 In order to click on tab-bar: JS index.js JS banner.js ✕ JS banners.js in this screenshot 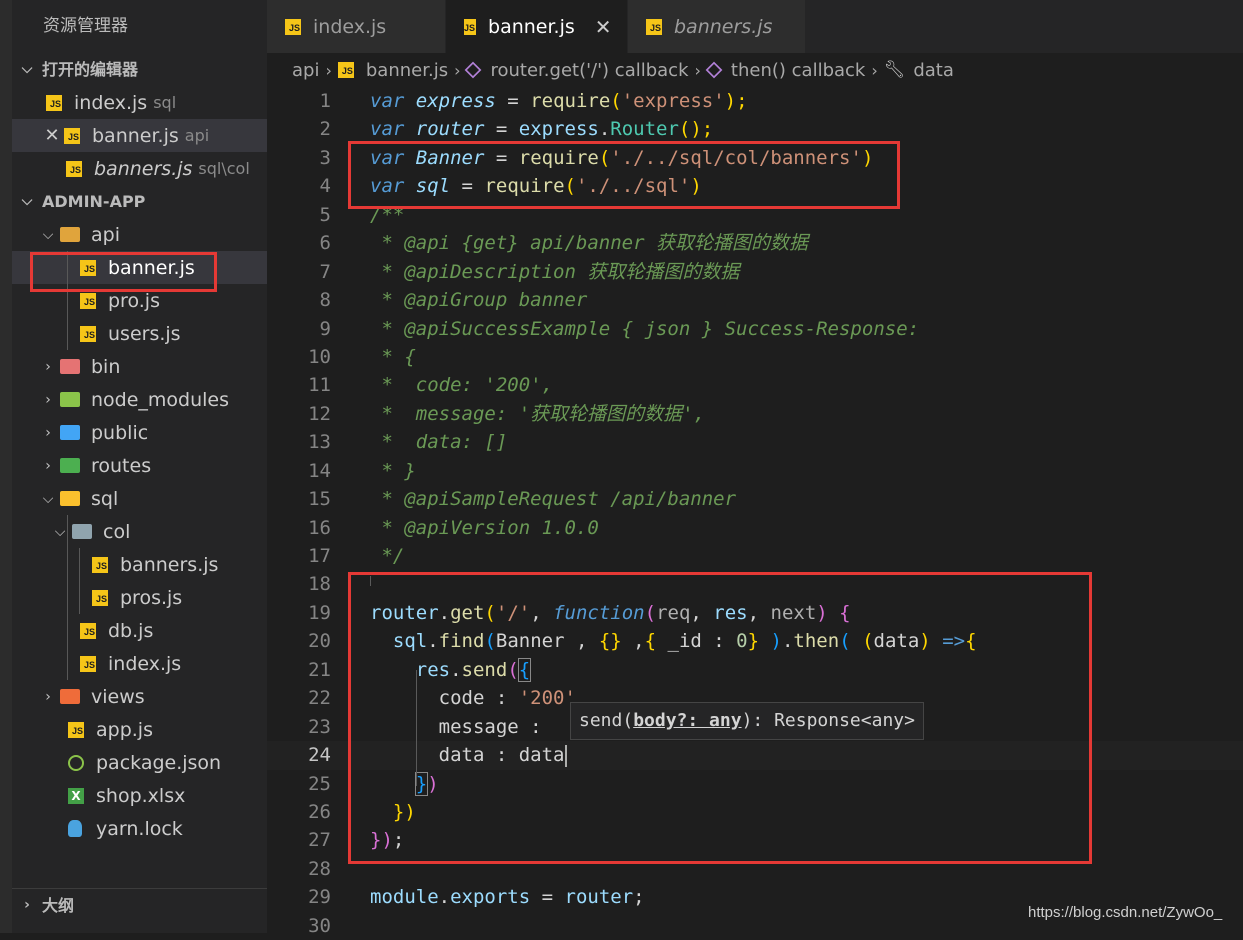, I will do `click(755, 26)`.